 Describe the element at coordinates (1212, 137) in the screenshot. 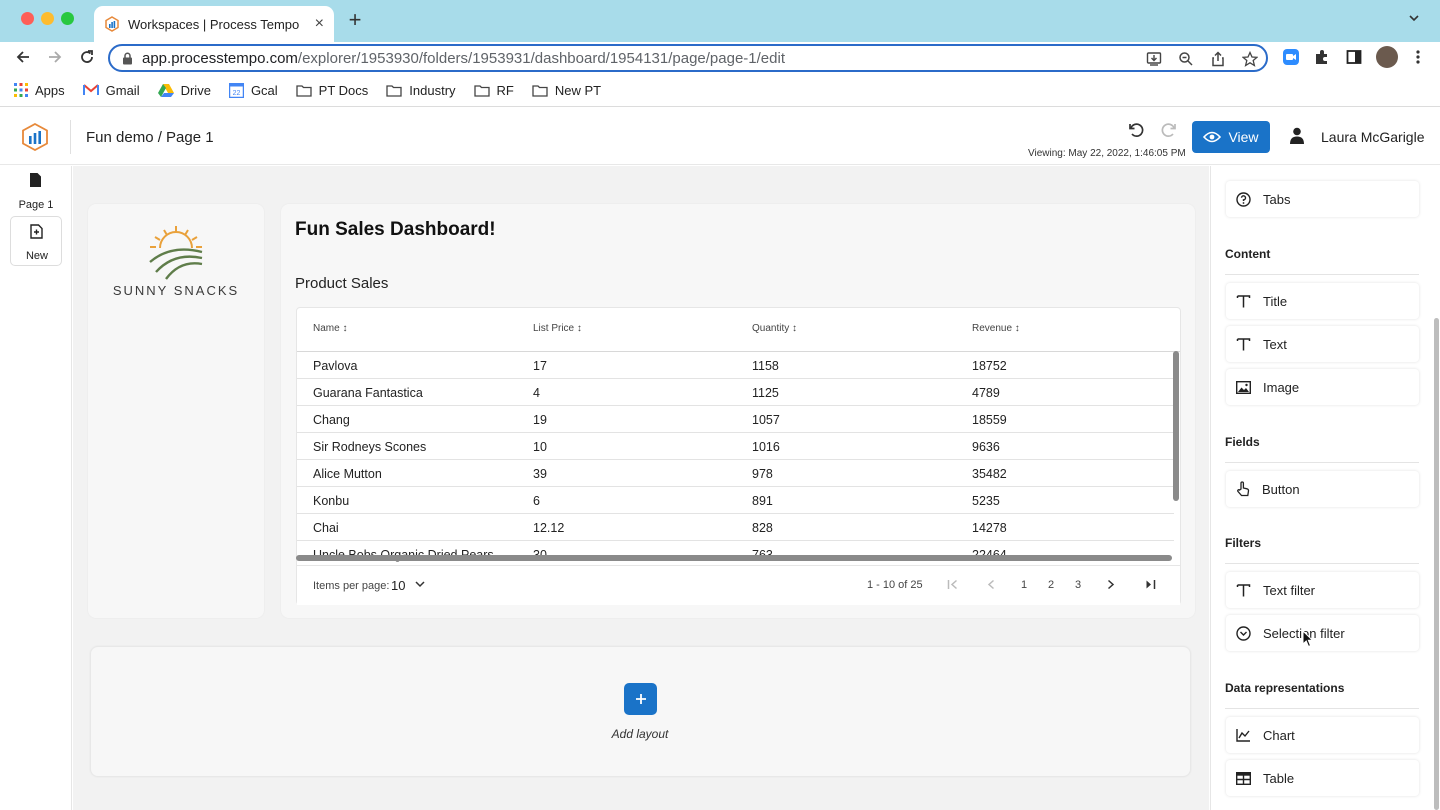

I see `eye-icon` at that location.